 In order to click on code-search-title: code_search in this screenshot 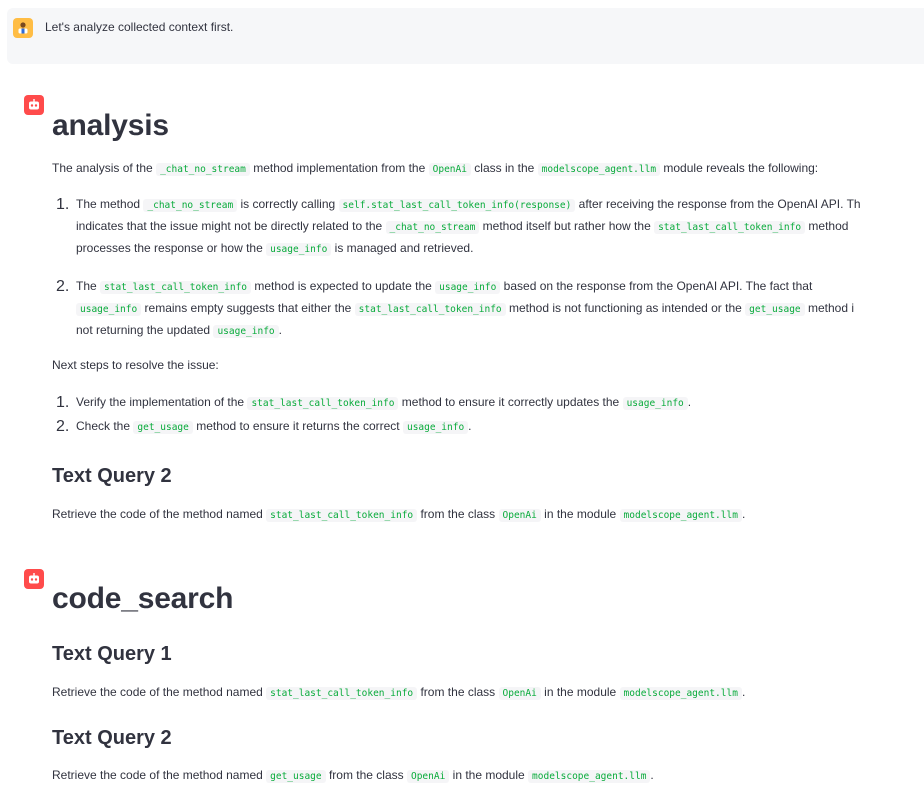, I will do `click(143, 598)`.